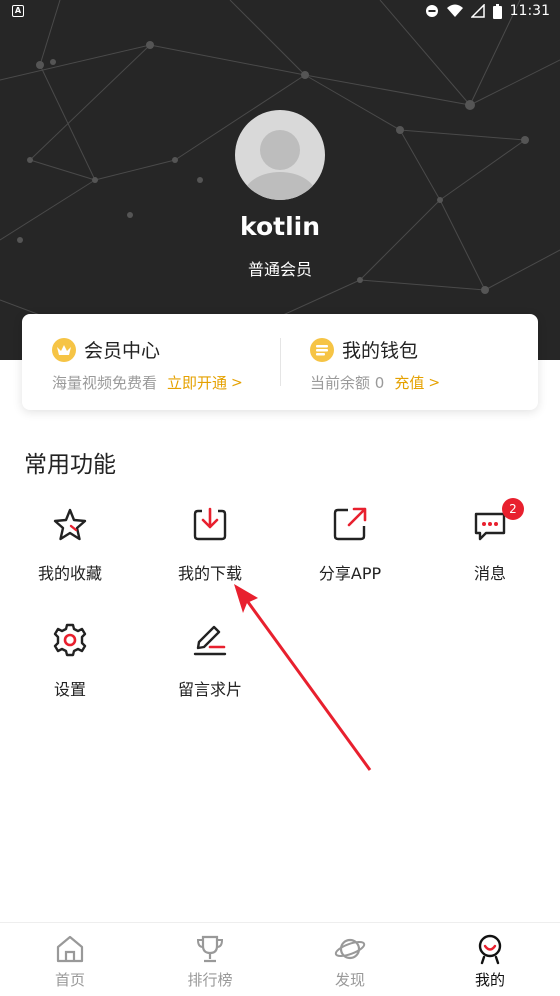 This screenshot has height=996, width=560. Describe the element at coordinates (513, 509) in the screenshot. I see `message-badge: 2` at that location.